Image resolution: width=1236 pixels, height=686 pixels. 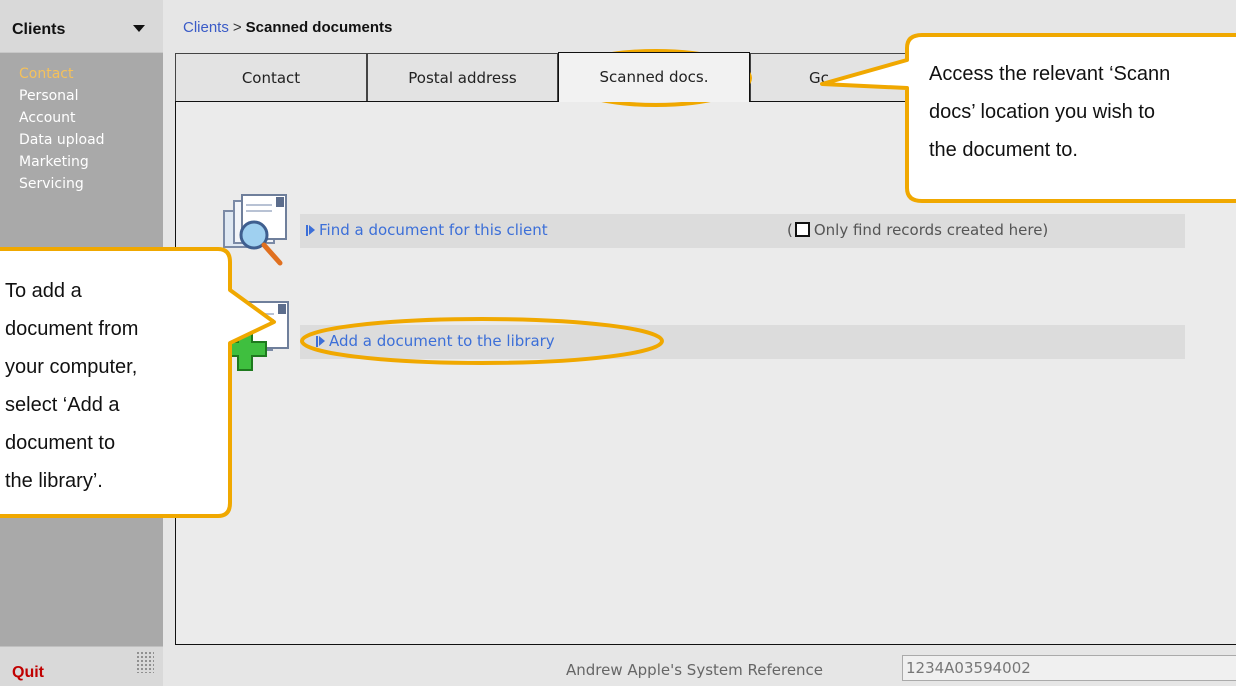 I want to click on find-document-label: Find a document for this client, so click(x=433, y=230).